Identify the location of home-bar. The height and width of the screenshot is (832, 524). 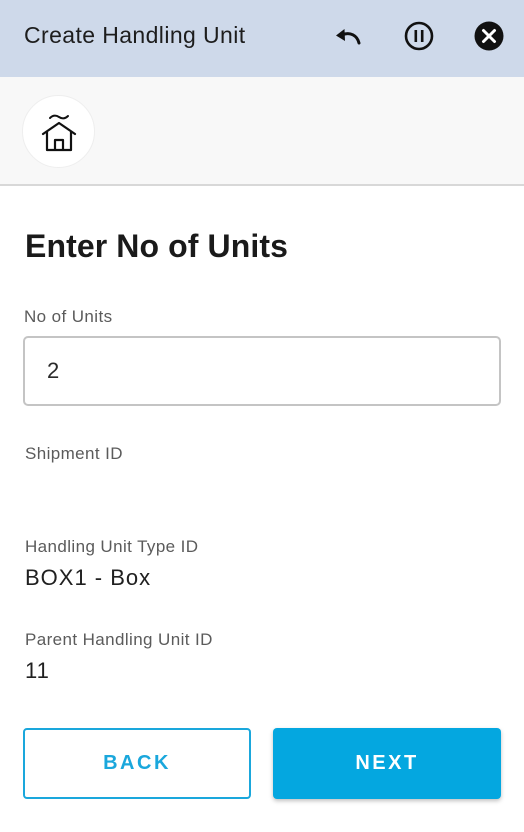
(262, 131).